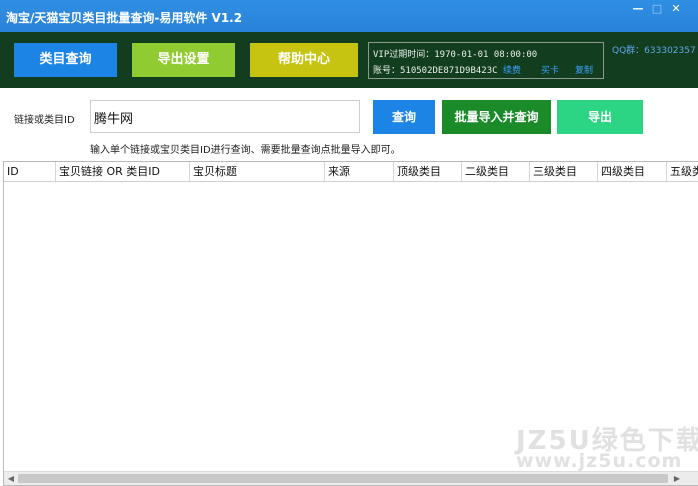 Image resolution: width=698 pixels, height=486 pixels. Describe the element at coordinates (657, 8) in the screenshot. I see `maximize-button: □` at that location.